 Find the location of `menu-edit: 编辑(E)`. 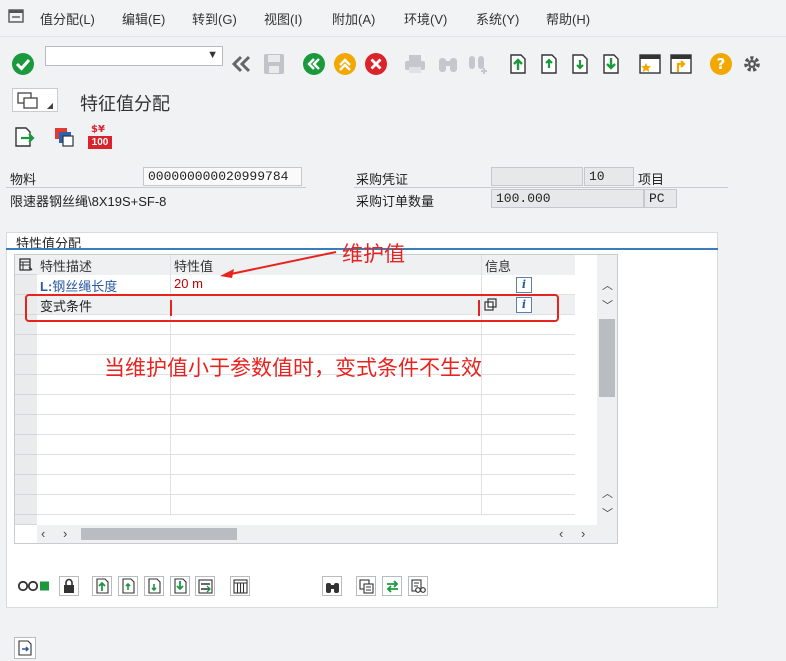

menu-edit: 编辑(E) is located at coordinates (143, 18).